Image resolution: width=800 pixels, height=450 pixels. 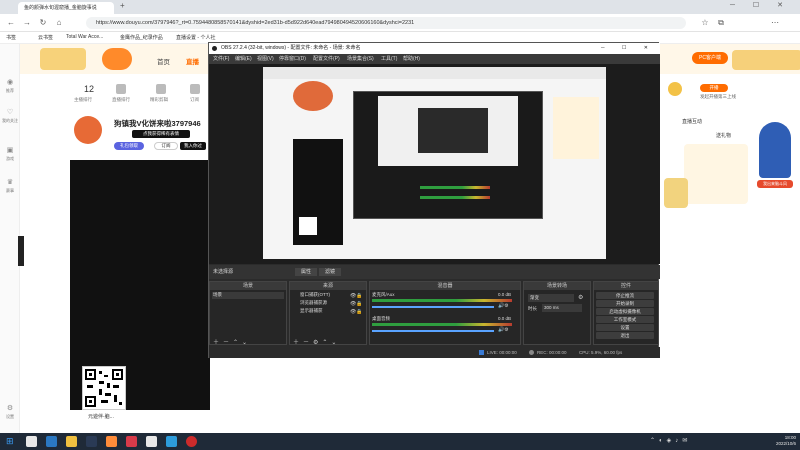 I want to click on rail-collapse-handle, so click(x=21, y=251).